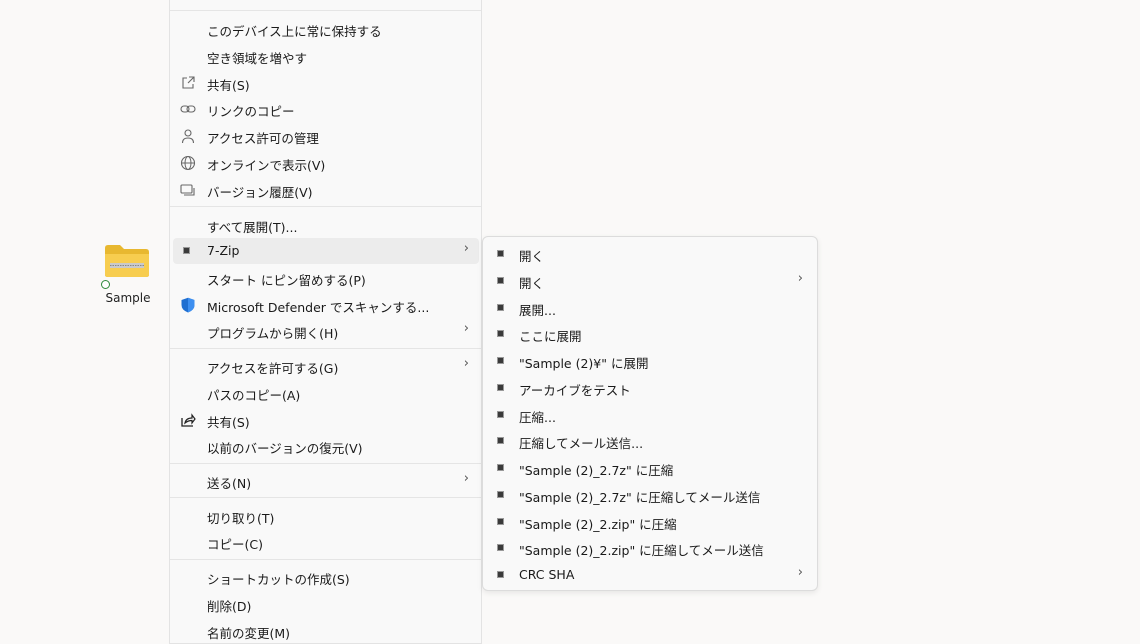 This screenshot has height=644, width=1140. What do you see at coordinates (188, 163) in the screenshot?
I see `globe-icon` at bounding box center [188, 163].